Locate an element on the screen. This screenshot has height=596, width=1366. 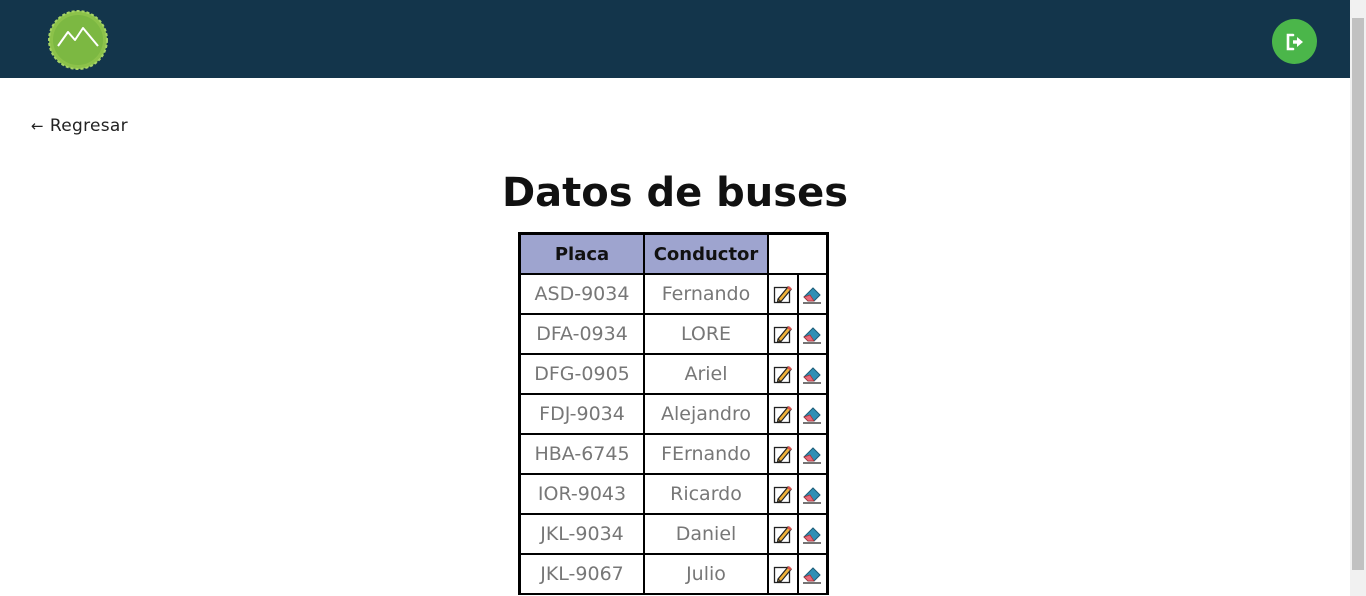
logout-button is located at coordinates (1294, 41).